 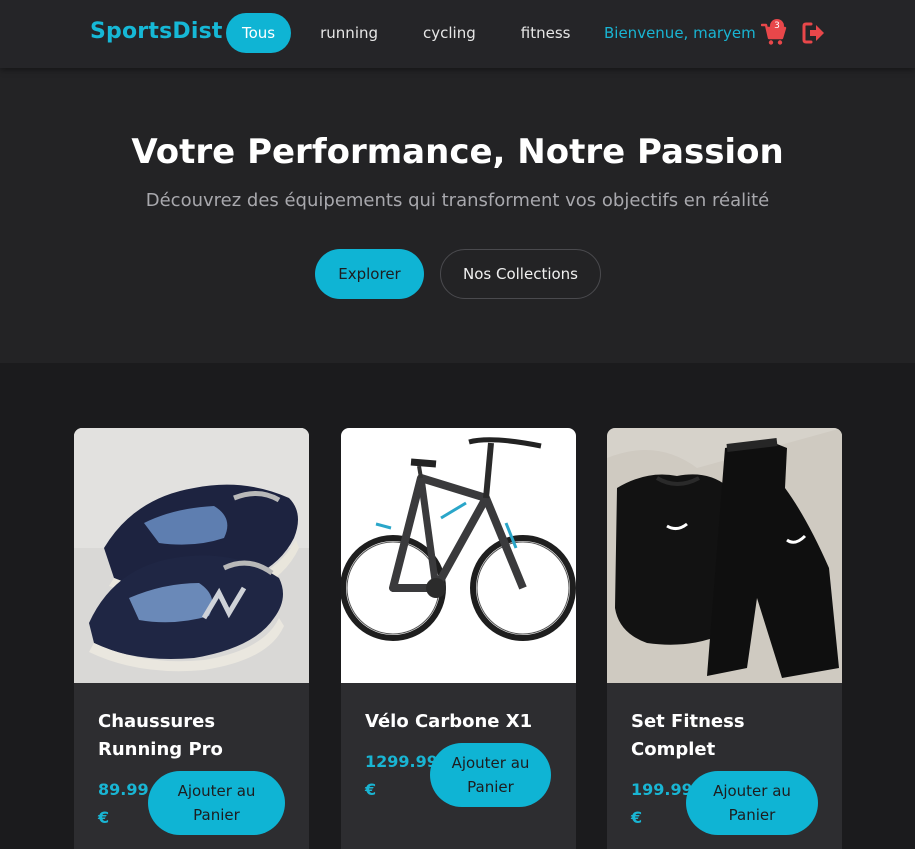 What do you see at coordinates (457, 152) in the screenshot?
I see `hero-title: Votre Performance, Notre Passion` at bounding box center [457, 152].